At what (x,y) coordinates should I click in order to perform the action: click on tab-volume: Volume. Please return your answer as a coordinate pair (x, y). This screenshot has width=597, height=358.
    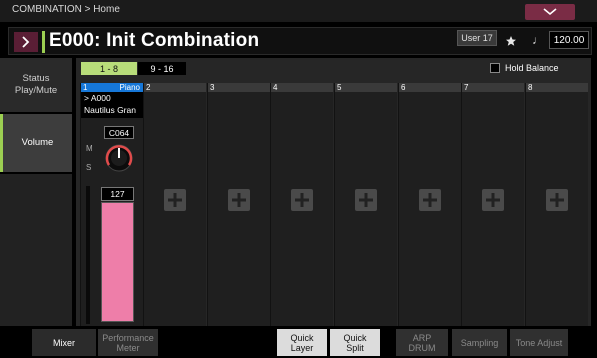
    Looking at the image, I should click on (36, 143).